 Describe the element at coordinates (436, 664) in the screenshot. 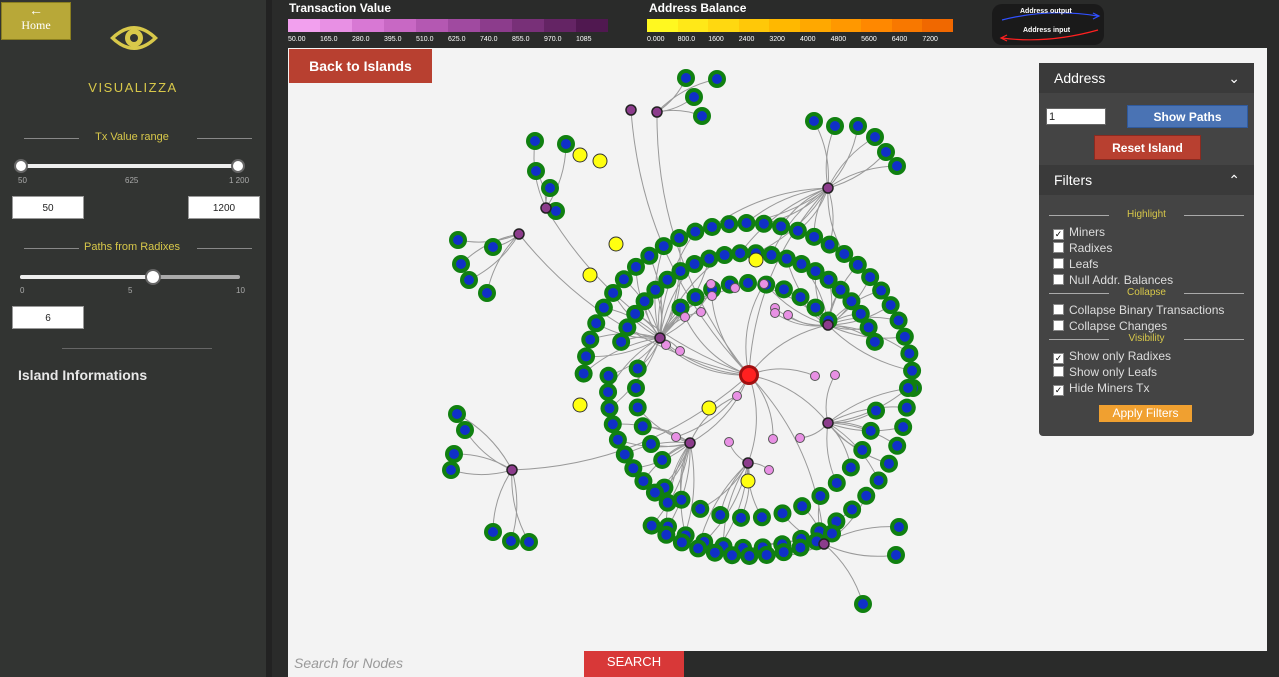

I see `search-input: Search for Nodes` at that location.